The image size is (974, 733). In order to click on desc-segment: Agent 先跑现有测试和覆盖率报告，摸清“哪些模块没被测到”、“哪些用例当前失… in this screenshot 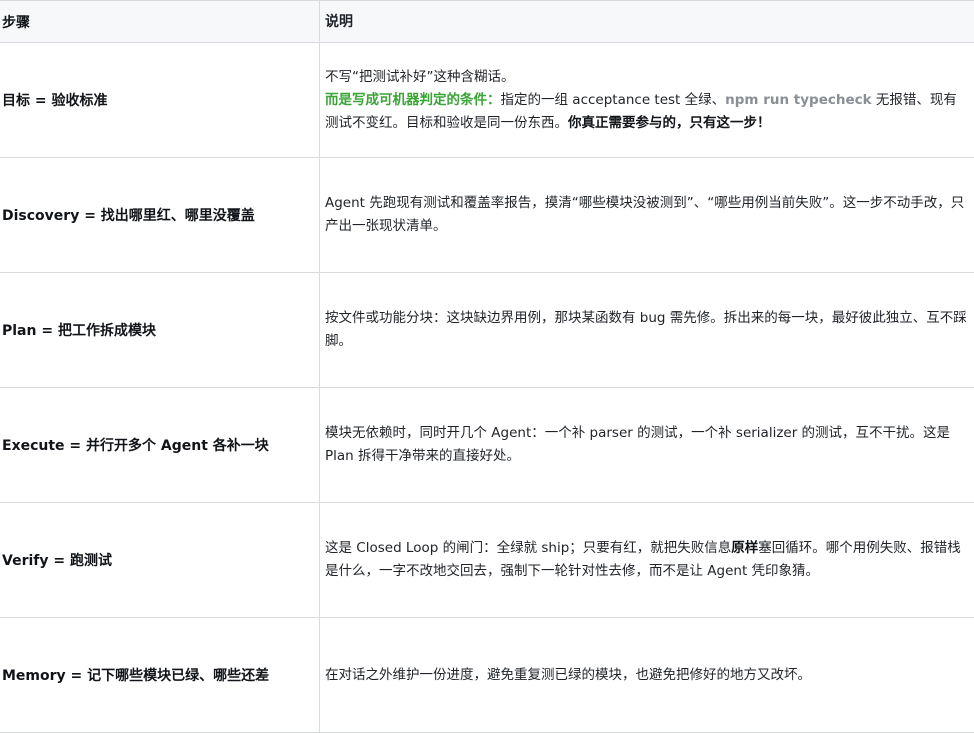, I will do `click(645, 214)`.